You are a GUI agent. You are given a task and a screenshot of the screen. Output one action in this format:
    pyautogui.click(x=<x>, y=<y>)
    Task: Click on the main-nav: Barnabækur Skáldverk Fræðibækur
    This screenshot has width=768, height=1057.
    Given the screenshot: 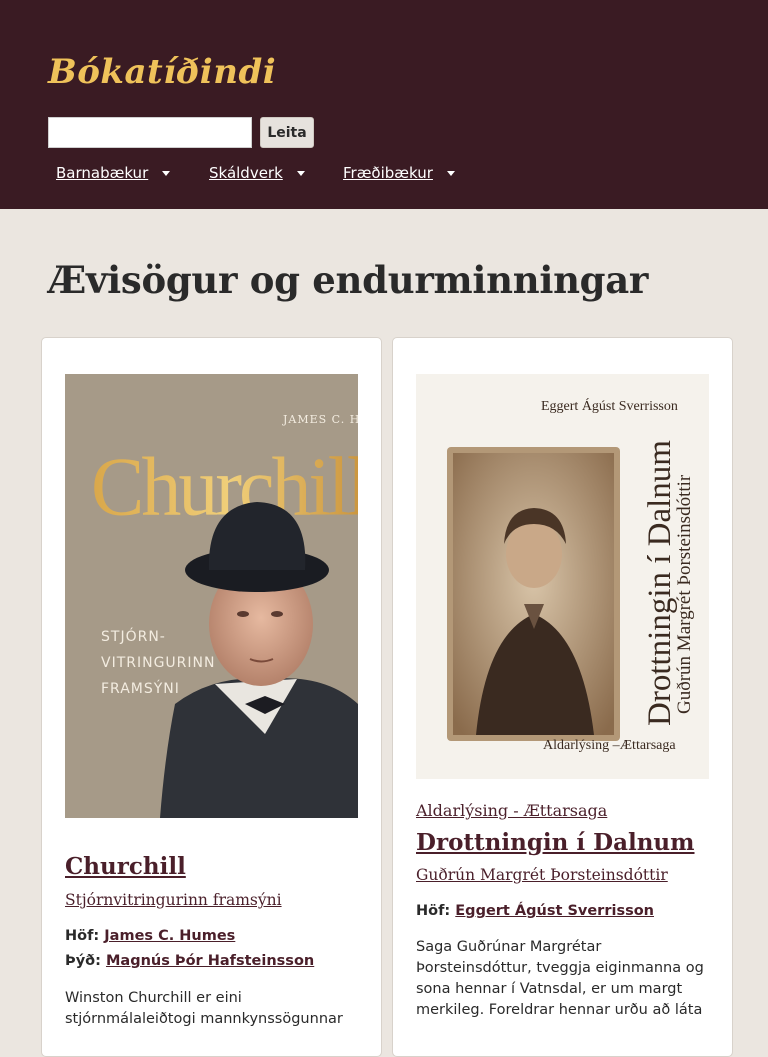 What is the action you would take?
    pyautogui.click(x=255, y=173)
    